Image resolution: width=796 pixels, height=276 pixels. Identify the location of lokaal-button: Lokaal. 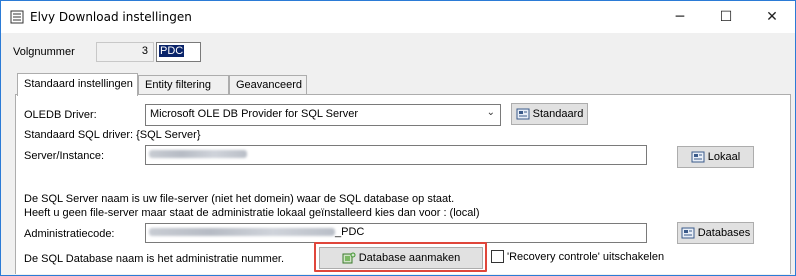
(715, 157).